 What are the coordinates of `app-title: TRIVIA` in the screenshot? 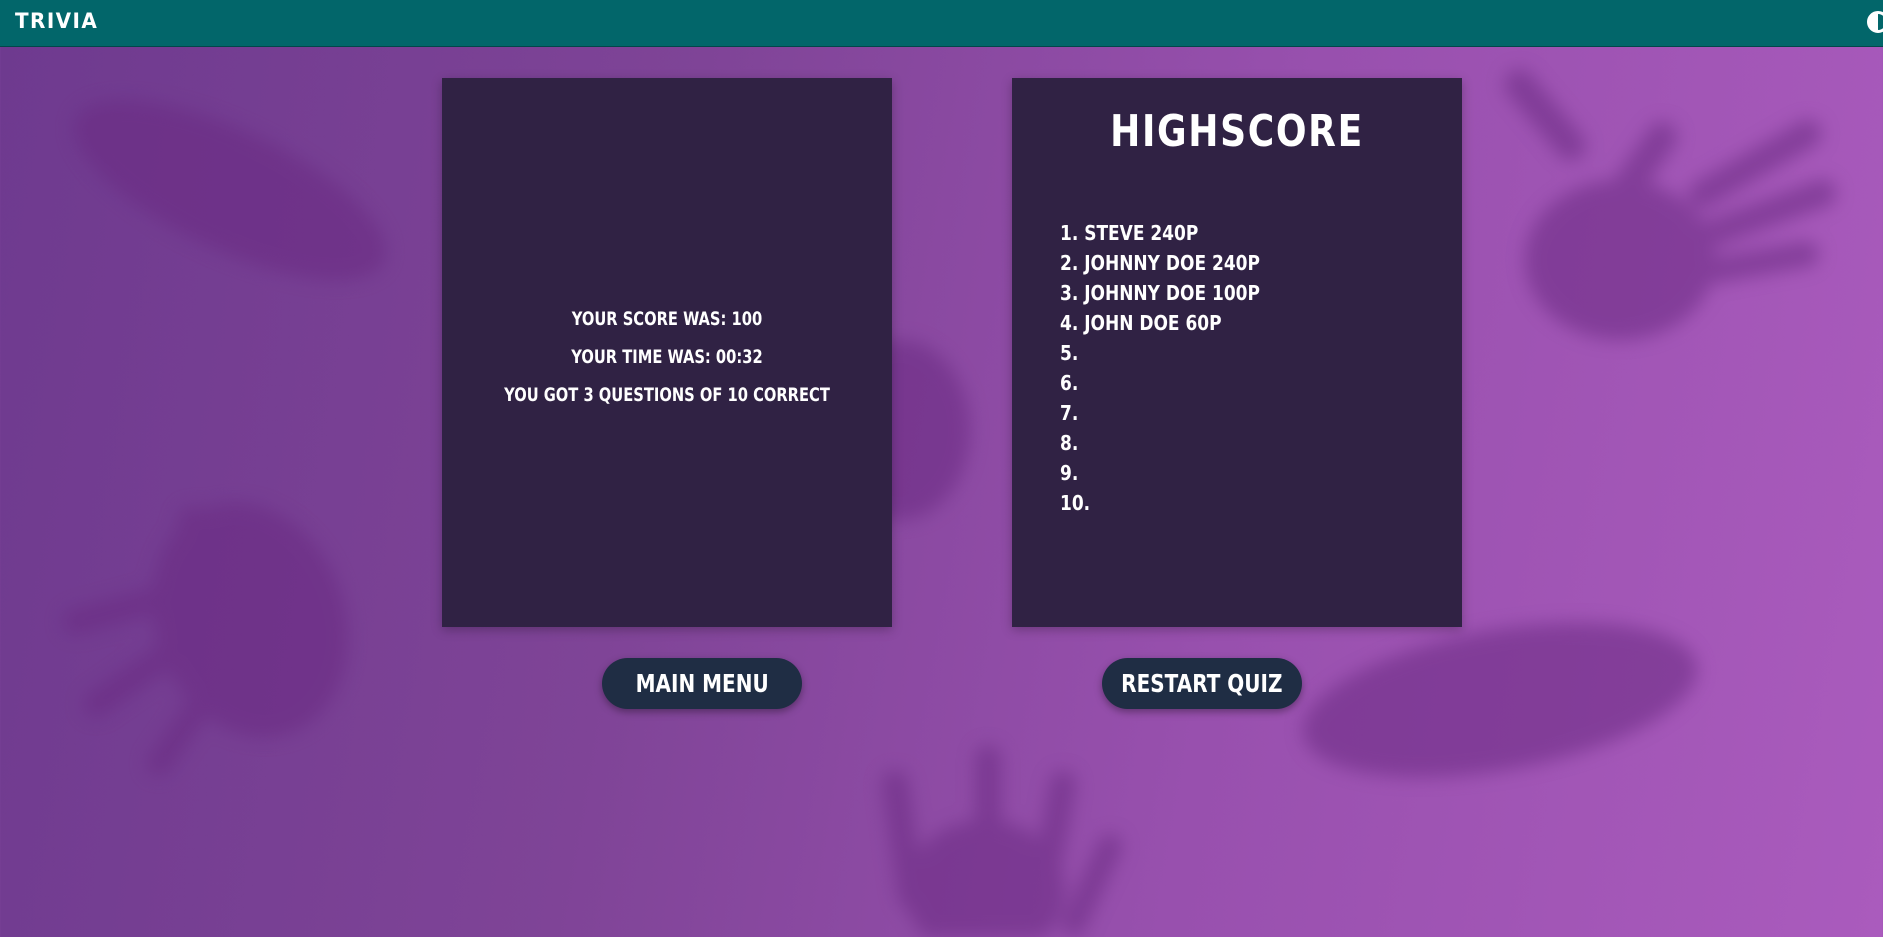 It's located at (56, 21).